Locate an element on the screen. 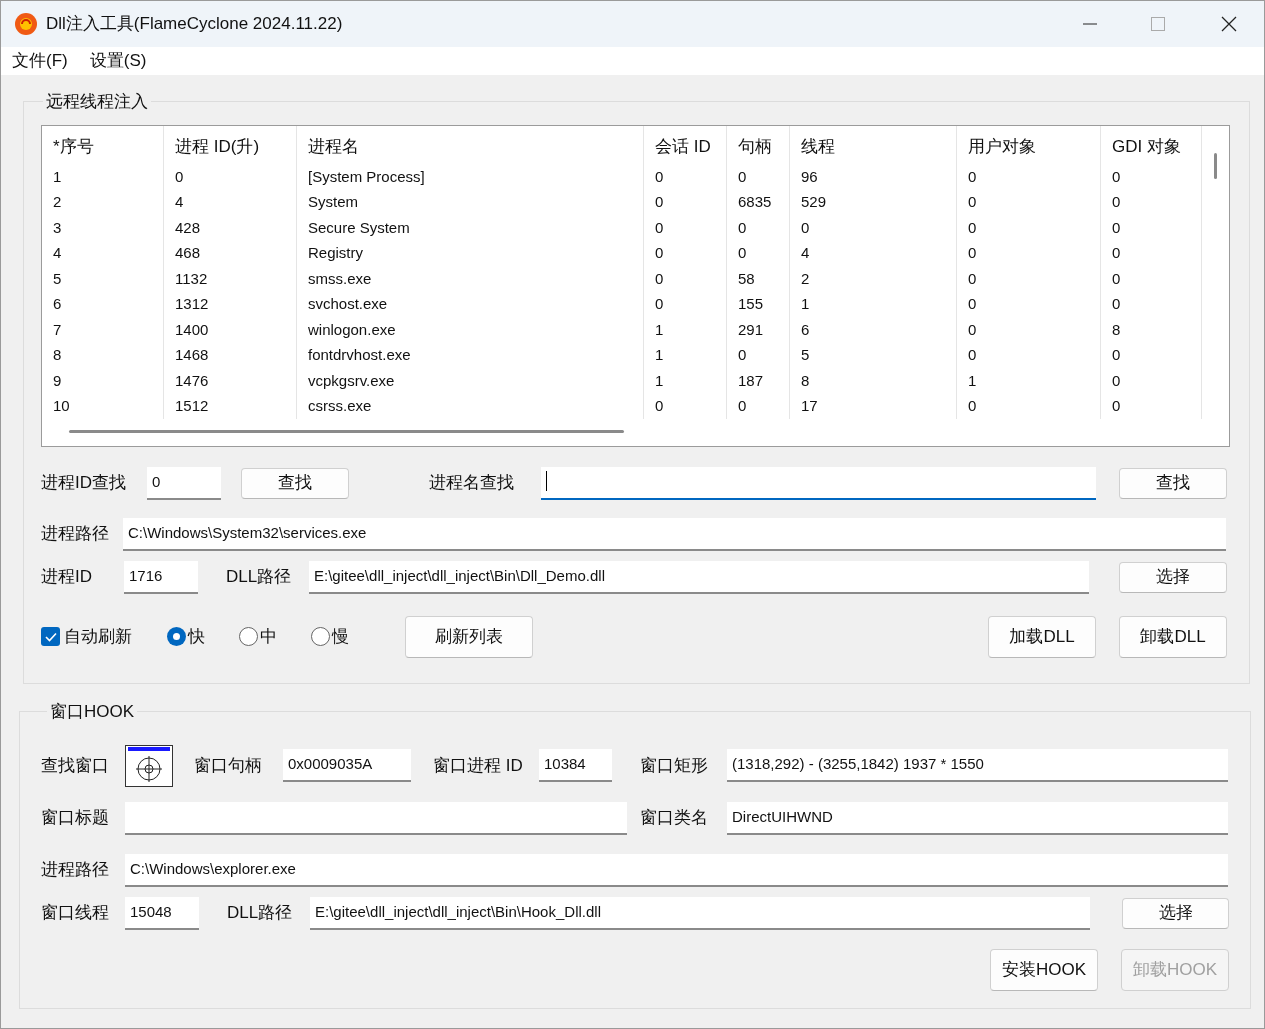  field-label: 窗口矩形 is located at coordinates (674, 765).